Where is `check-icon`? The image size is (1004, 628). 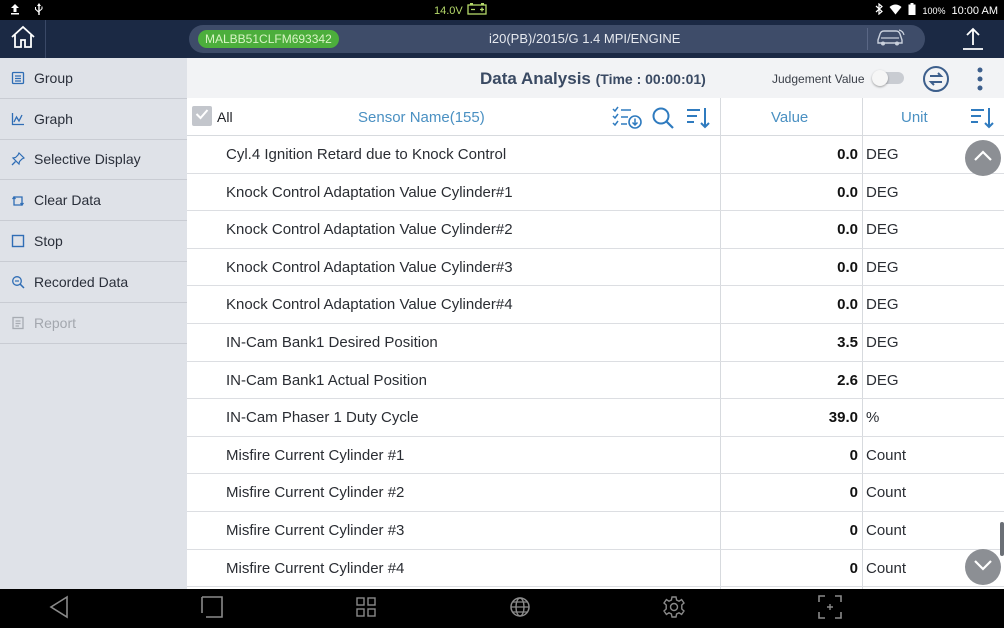
check-icon is located at coordinates (202, 116).